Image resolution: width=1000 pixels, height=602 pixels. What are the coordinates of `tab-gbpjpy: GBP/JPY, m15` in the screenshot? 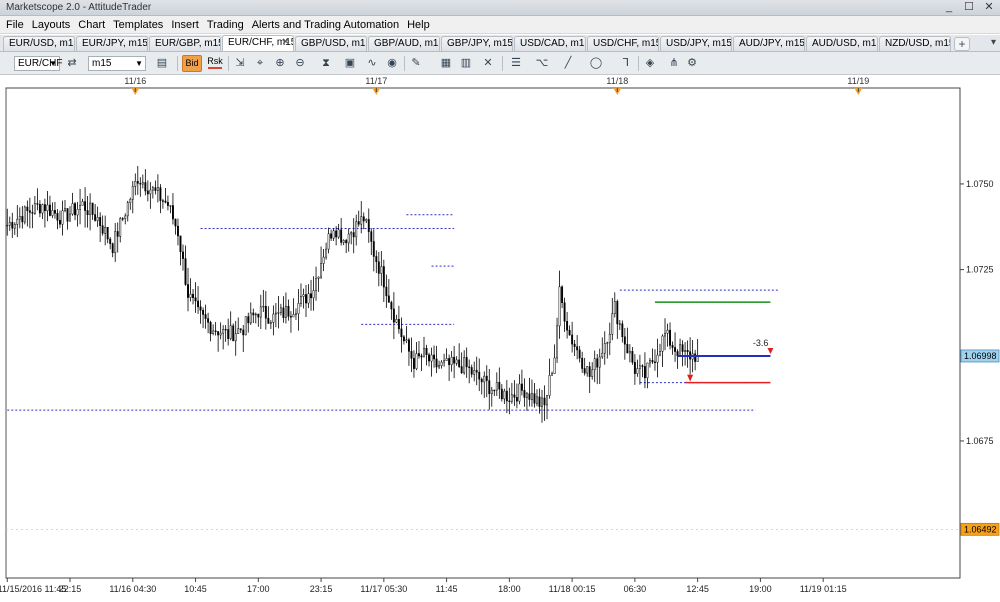 It's located at (477, 43).